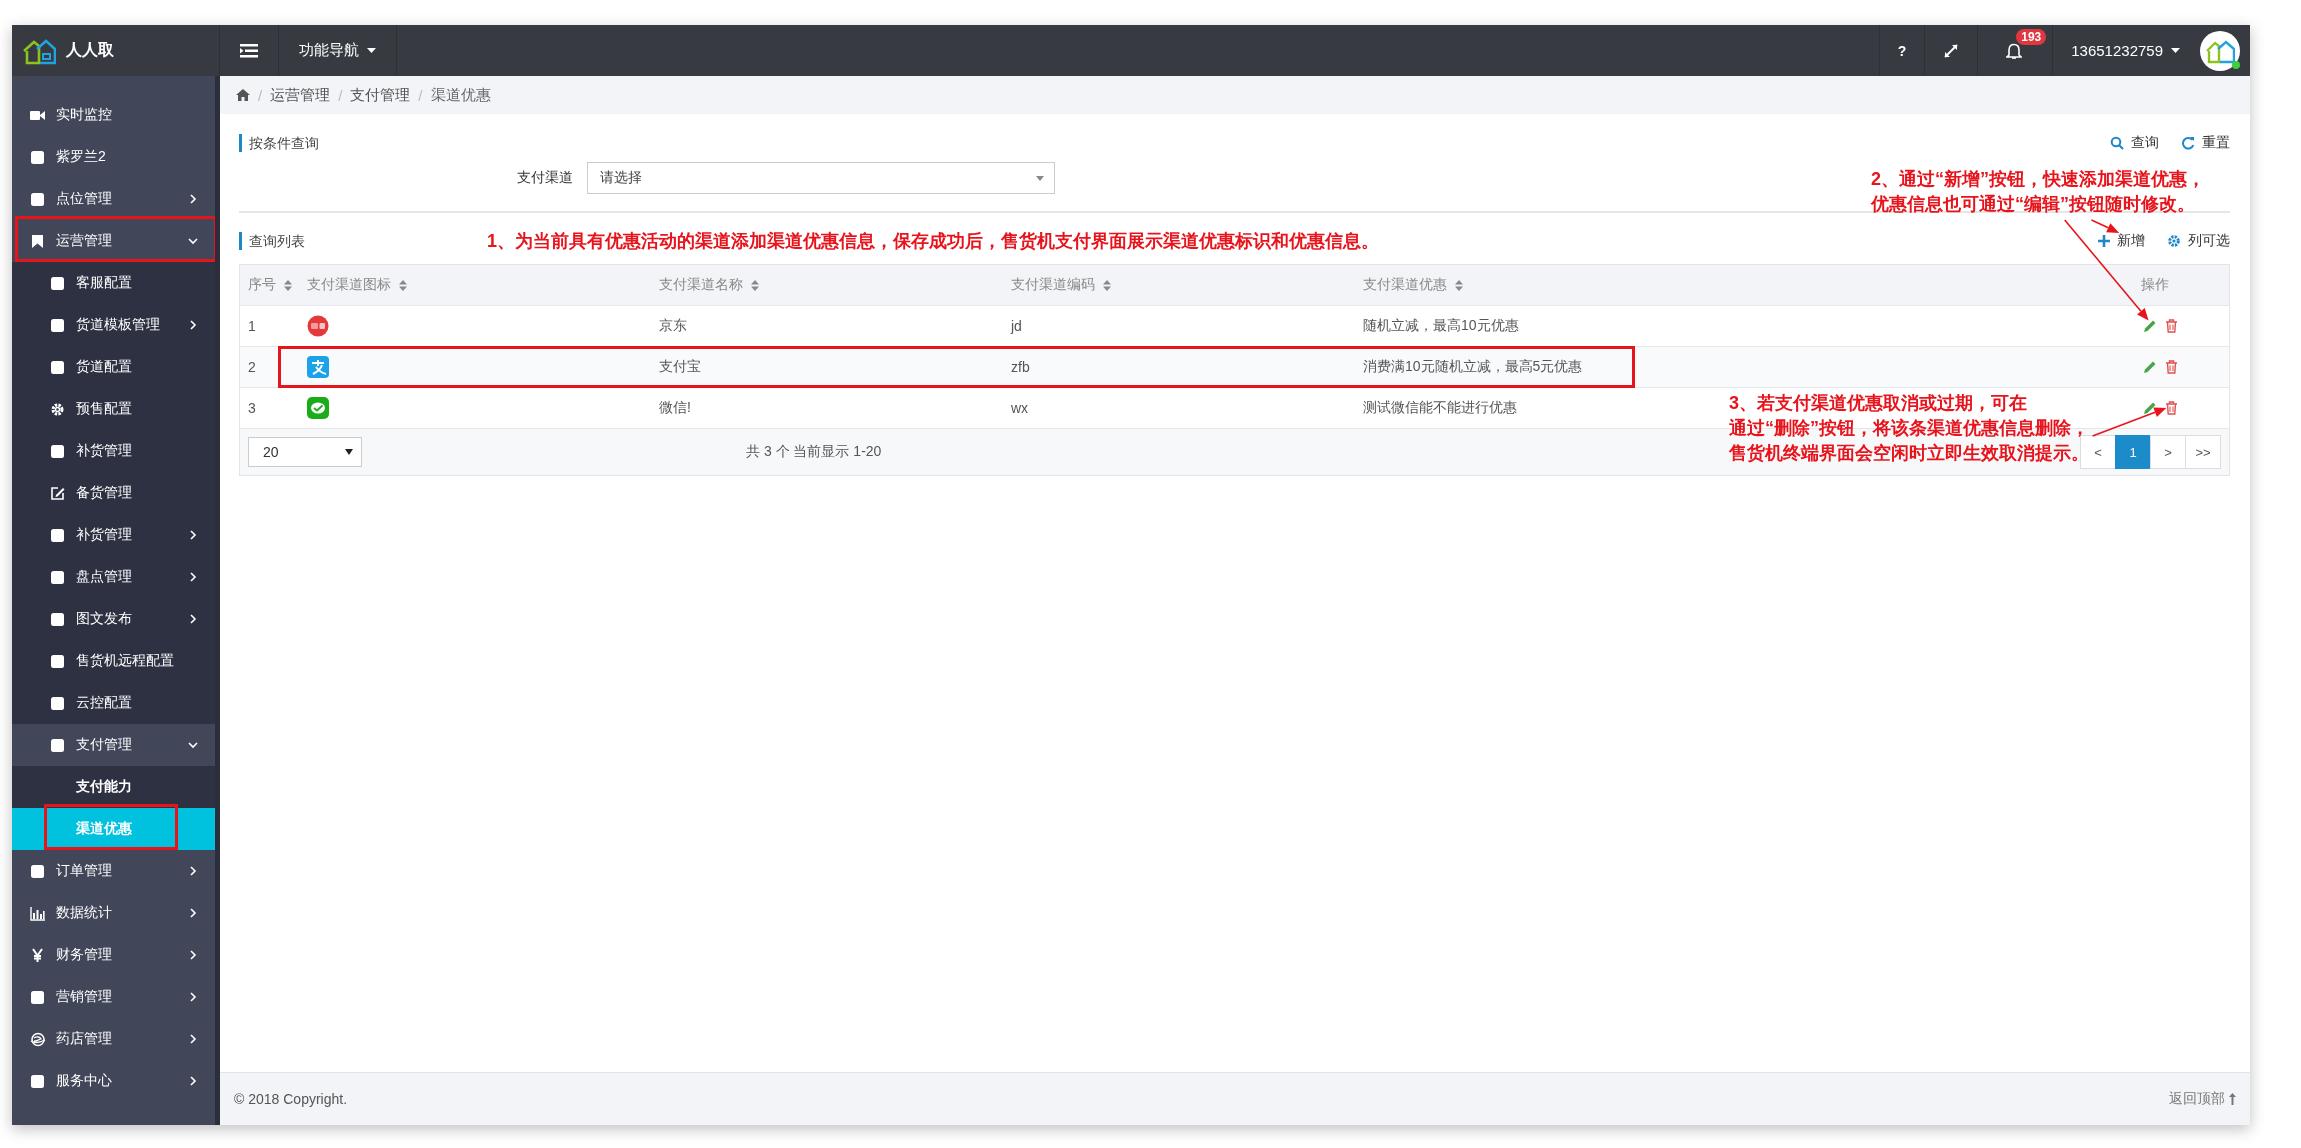  What do you see at coordinates (2205, 143) in the screenshot?
I see `reset-button: 重置` at bounding box center [2205, 143].